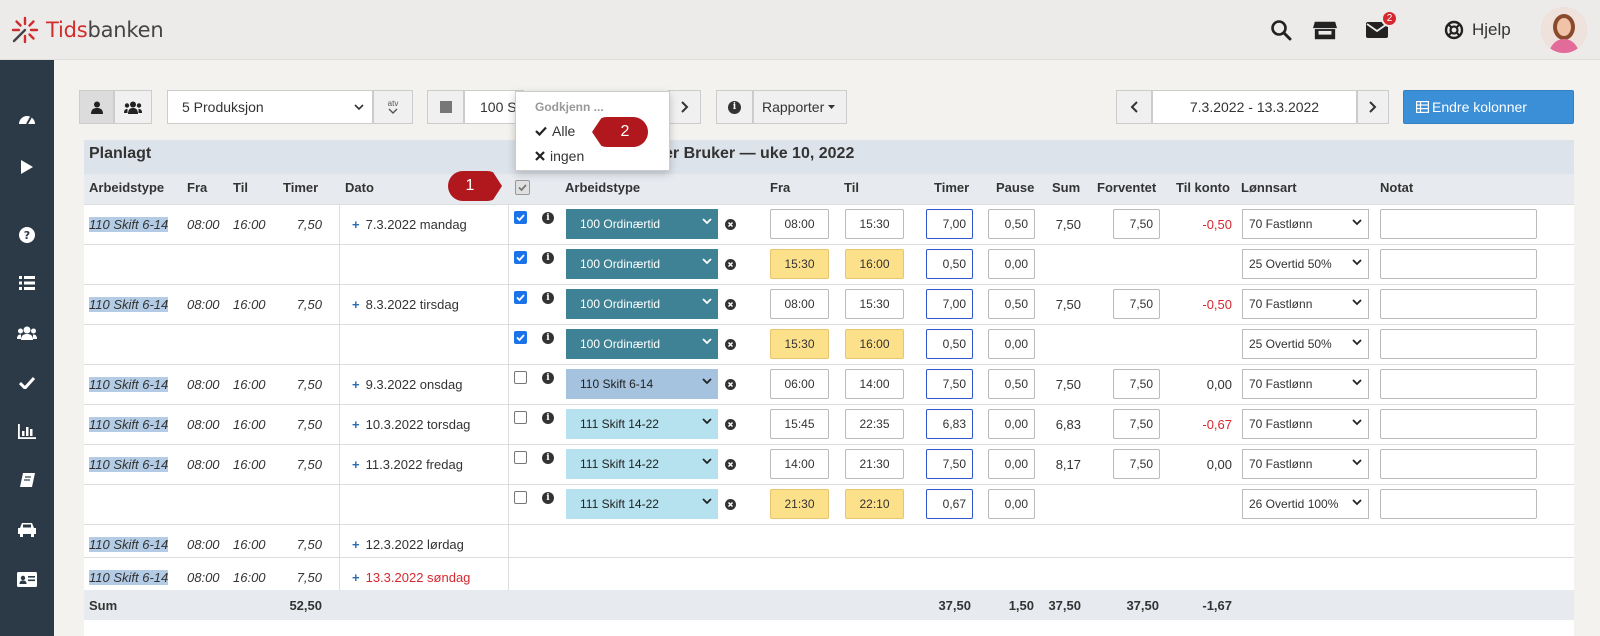  Describe the element at coordinates (1325, 30) in the screenshot. I see `store-icon` at that location.